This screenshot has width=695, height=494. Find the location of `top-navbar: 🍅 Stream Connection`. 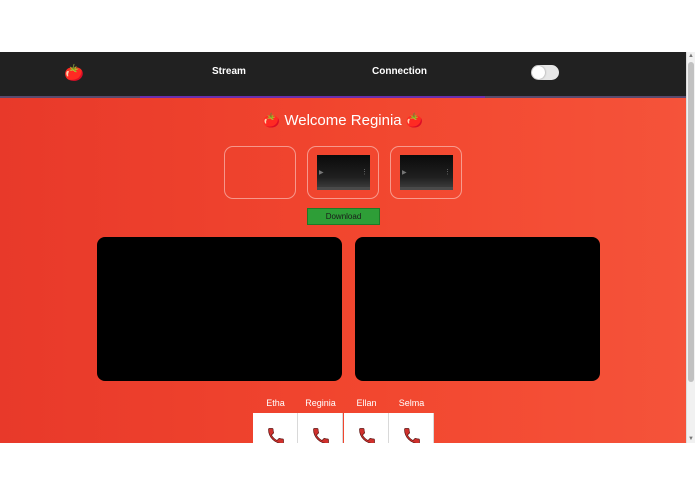

top-navbar: 🍅 Stream Connection is located at coordinates (343, 74).